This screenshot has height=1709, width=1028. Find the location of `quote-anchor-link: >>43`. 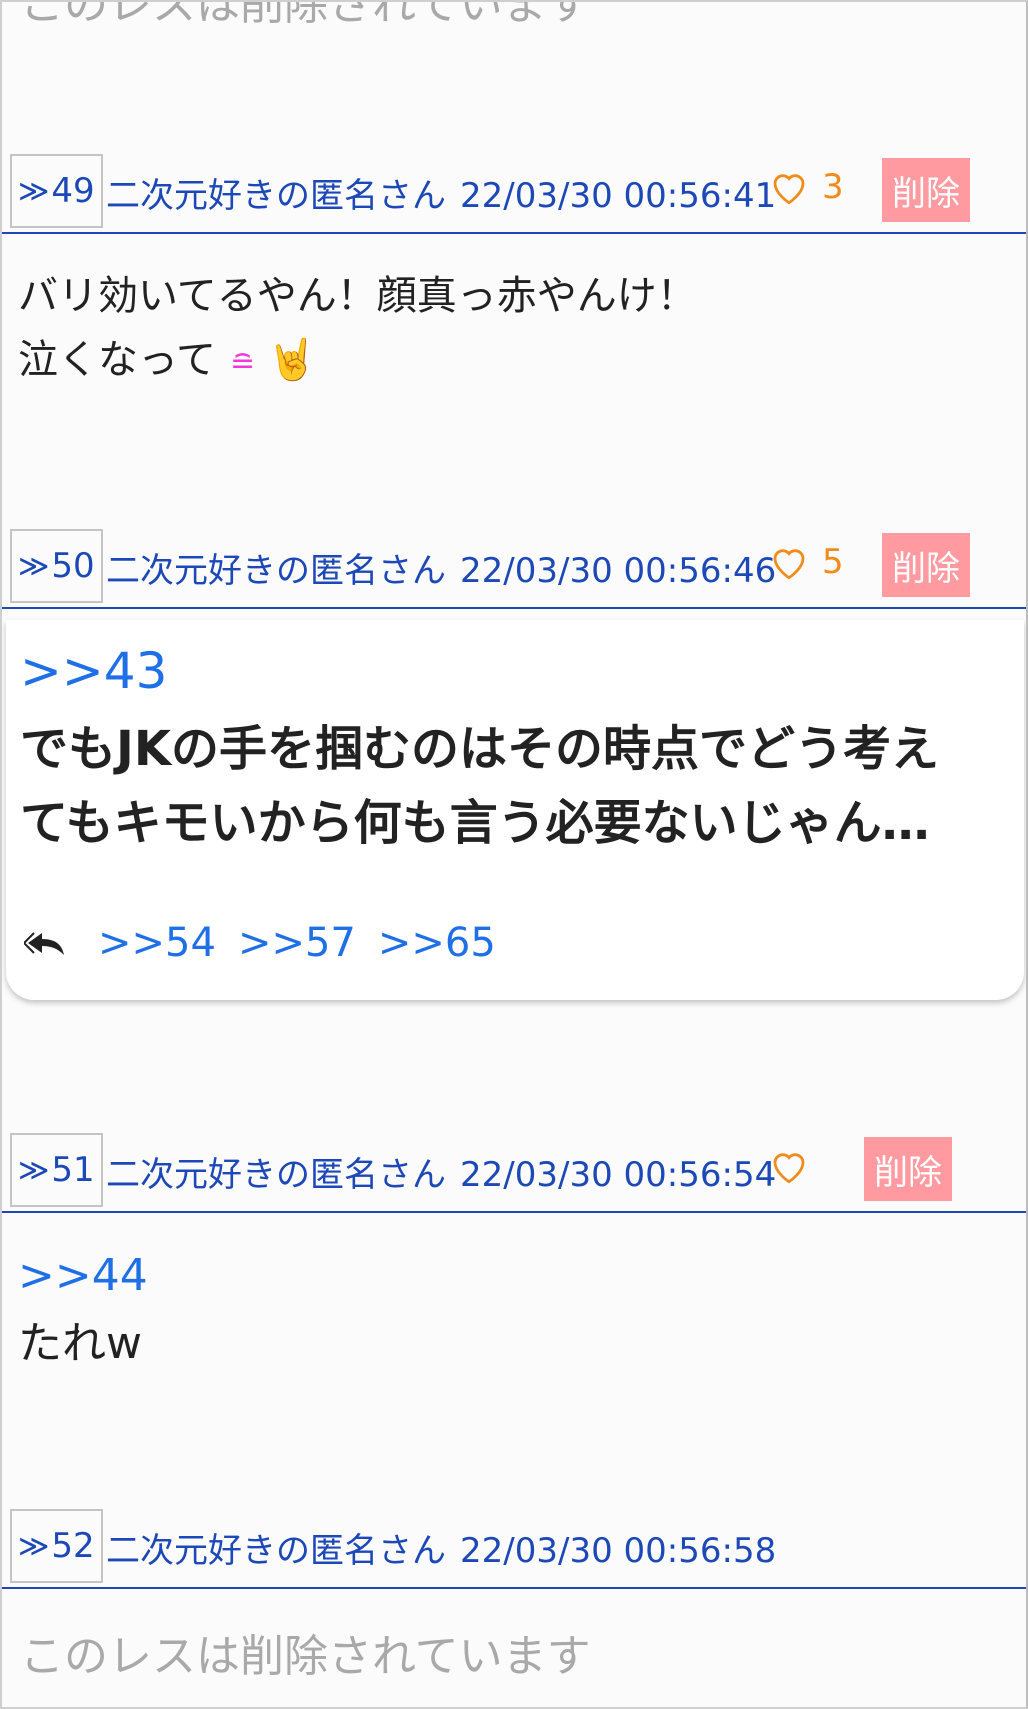

quote-anchor-link: >>43 is located at coordinates (93, 671).